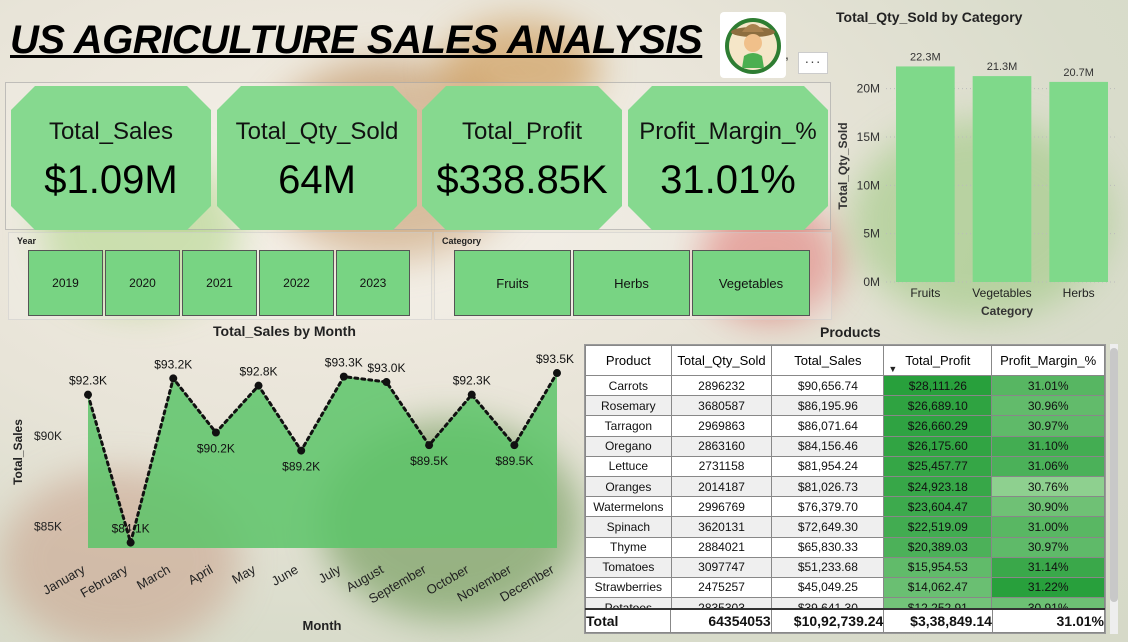 This screenshot has height=642, width=1128. What do you see at coordinates (1048, 385) in the screenshot?
I see `table-cell: 31.01%` at bounding box center [1048, 385].